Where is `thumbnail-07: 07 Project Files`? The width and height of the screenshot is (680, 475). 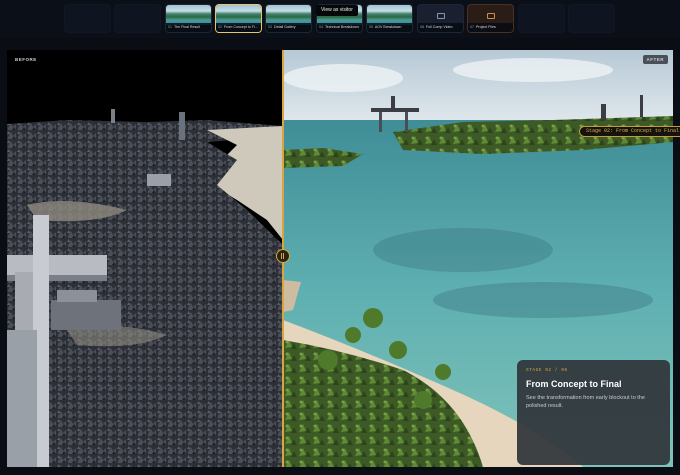 thumbnail-07: 07 Project Files is located at coordinates (490, 18).